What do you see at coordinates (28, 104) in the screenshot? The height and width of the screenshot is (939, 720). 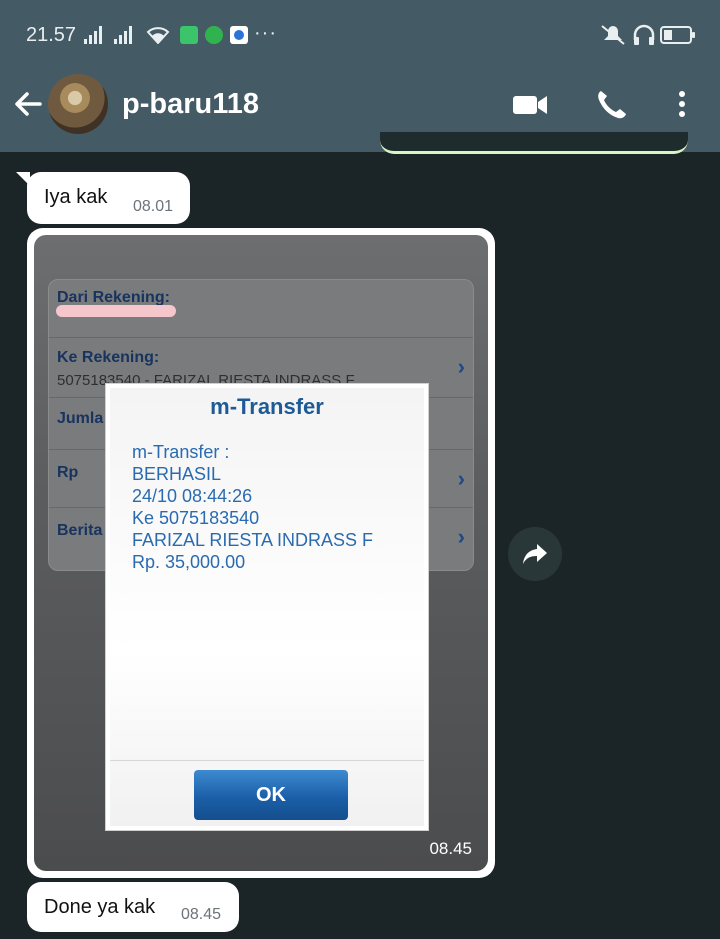 I see `back-arrow-icon` at bounding box center [28, 104].